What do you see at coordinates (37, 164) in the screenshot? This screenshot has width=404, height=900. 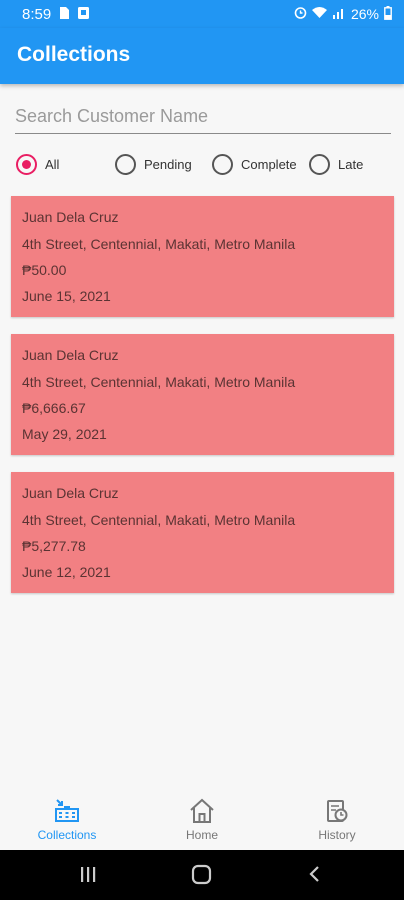 I see `filter-all-radio: All` at bounding box center [37, 164].